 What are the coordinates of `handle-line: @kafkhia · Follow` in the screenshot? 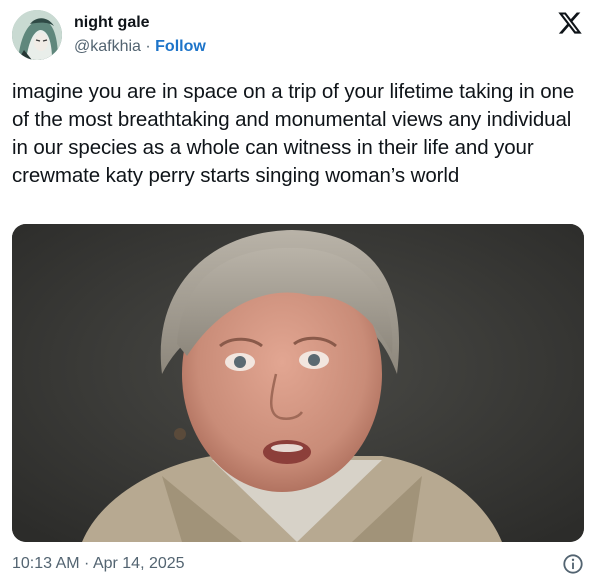 It's located at (140, 47).